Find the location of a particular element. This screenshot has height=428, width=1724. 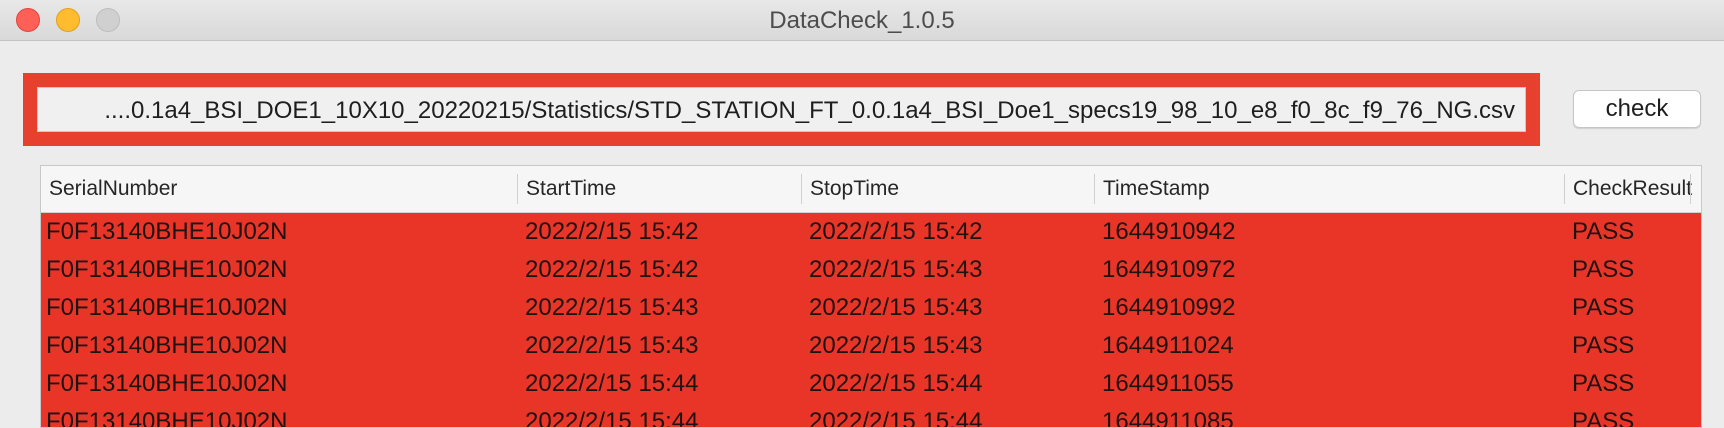

cell-timestamp: 1644911085 is located at coordinates (1168, 418).